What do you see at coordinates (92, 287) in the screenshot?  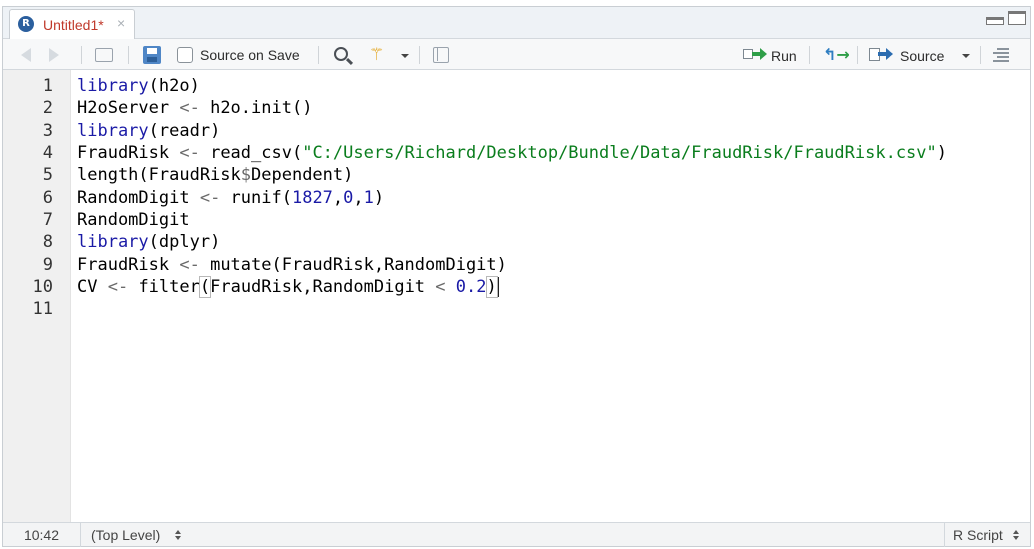 I see `code-token: CV` at bounding box center [92, 287].